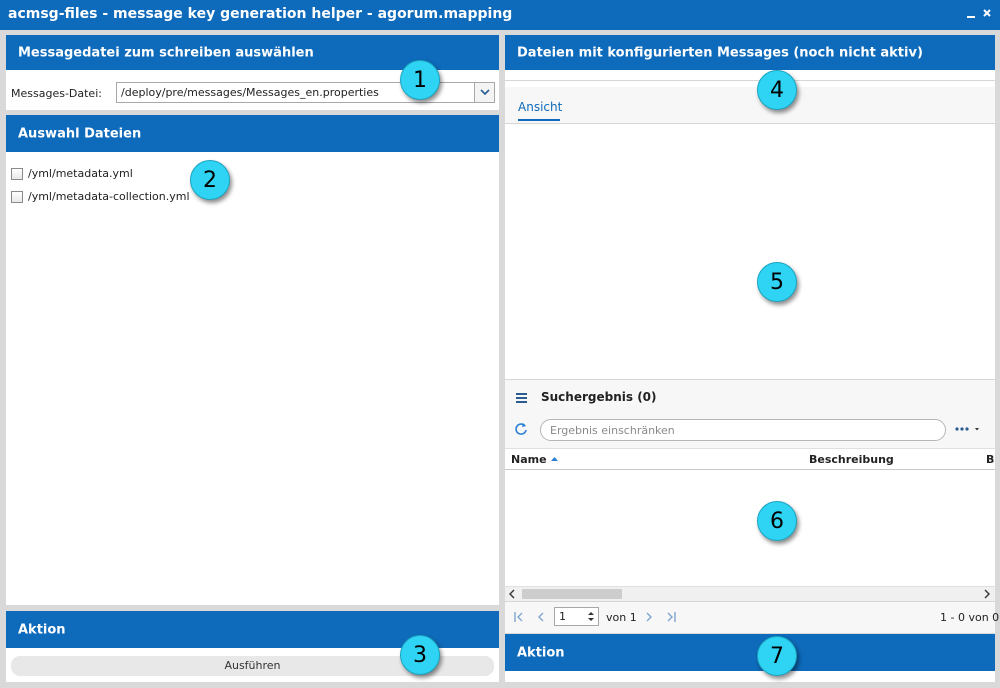 The height and width of the screenshot is (688, 1000). Describe the element at coordinates (80, 133) in the screenshot. I see `files-panel-title: Auswahl Dateien` at that location.